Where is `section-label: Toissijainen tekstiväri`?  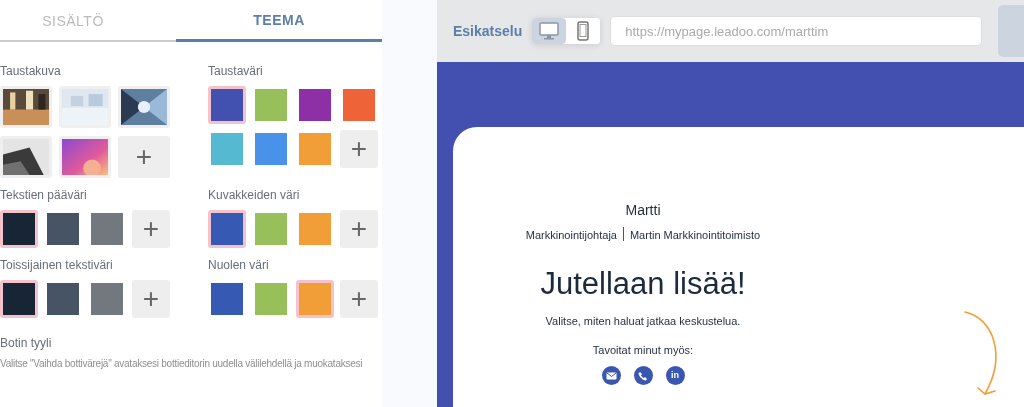
section-label: Toissijainen tekstiväri is located at coordinates (57, 265).